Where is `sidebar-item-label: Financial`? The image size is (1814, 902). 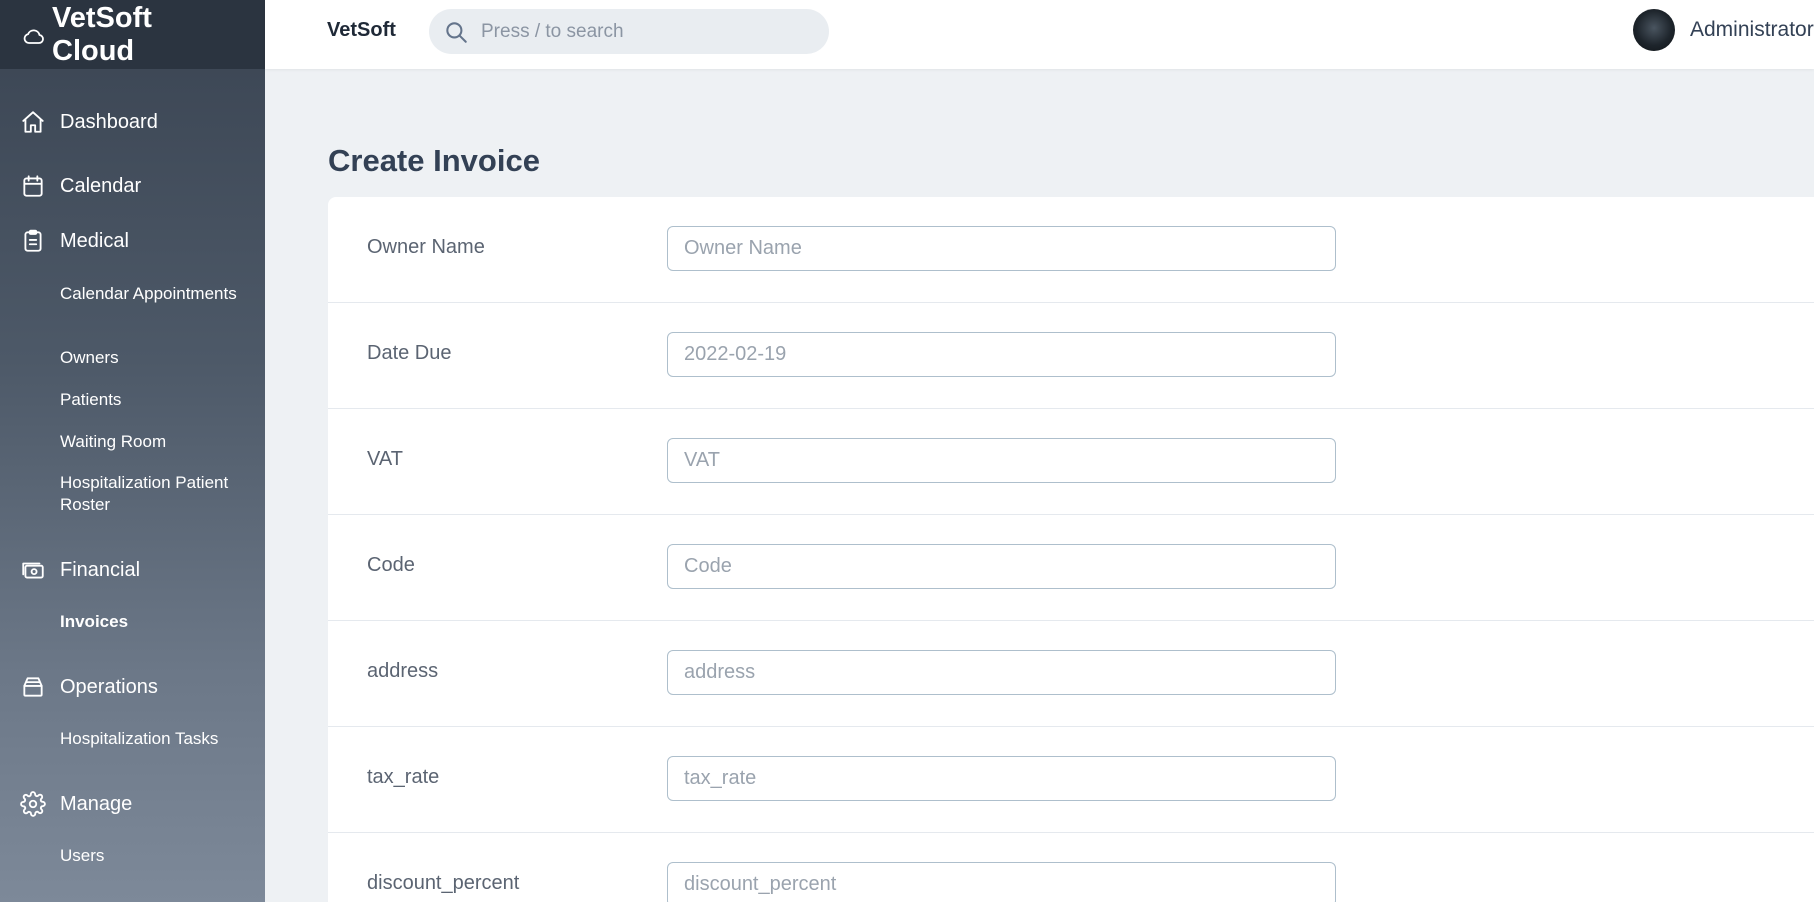
sidebar-item-label: Financial is located at coordinates (100, 569).